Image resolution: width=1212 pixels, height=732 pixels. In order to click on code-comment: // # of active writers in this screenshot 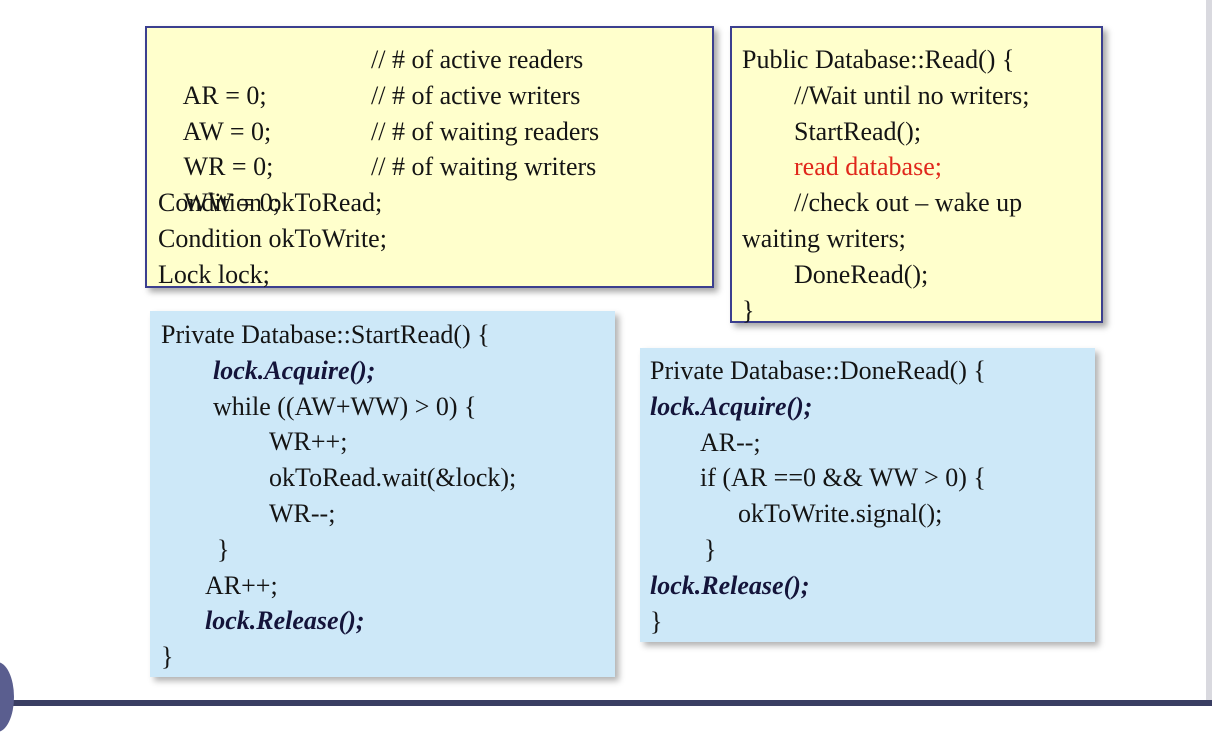, I will do `click(476, 95)`.